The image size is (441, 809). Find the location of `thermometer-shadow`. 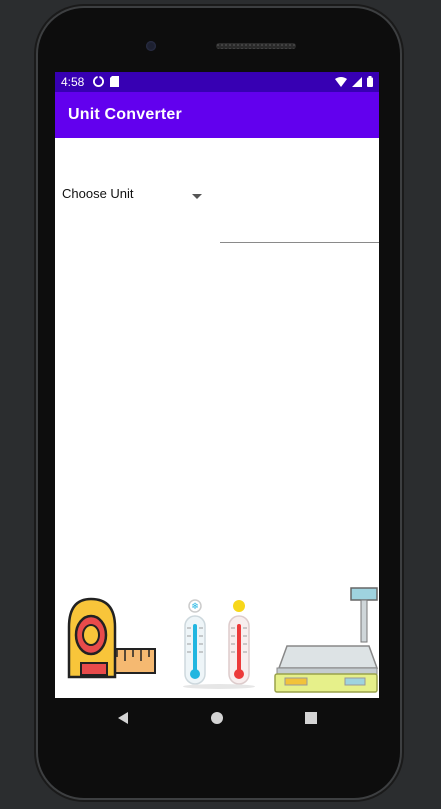

thermometer-shadow is located at coordinates (219, 686).